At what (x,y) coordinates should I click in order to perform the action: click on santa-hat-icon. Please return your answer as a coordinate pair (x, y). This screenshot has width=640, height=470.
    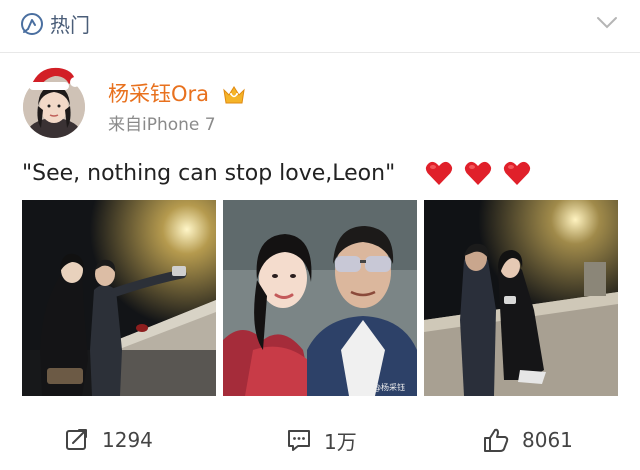
    Looking at the image, I should click on (54, 78).